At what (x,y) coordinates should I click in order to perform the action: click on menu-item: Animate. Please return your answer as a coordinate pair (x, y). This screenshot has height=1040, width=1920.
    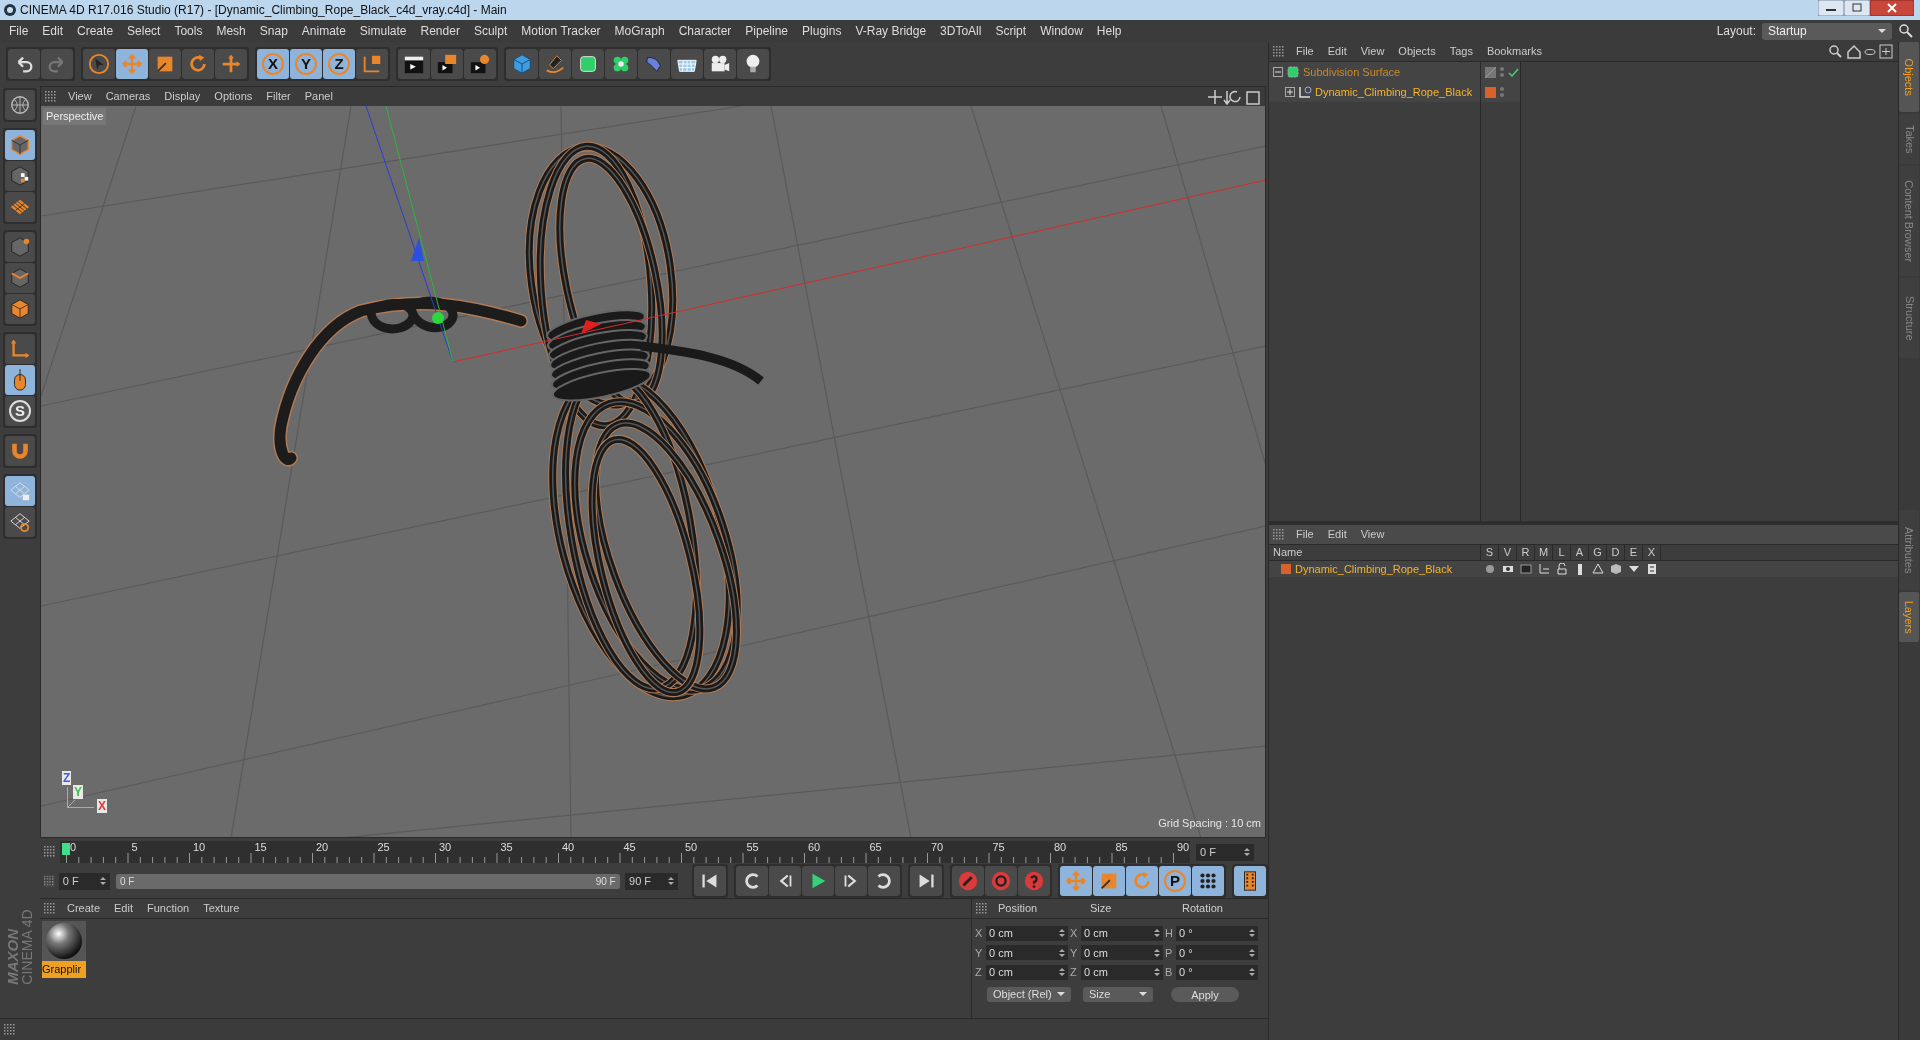
    Looking at the image, I should click on (323, 31).